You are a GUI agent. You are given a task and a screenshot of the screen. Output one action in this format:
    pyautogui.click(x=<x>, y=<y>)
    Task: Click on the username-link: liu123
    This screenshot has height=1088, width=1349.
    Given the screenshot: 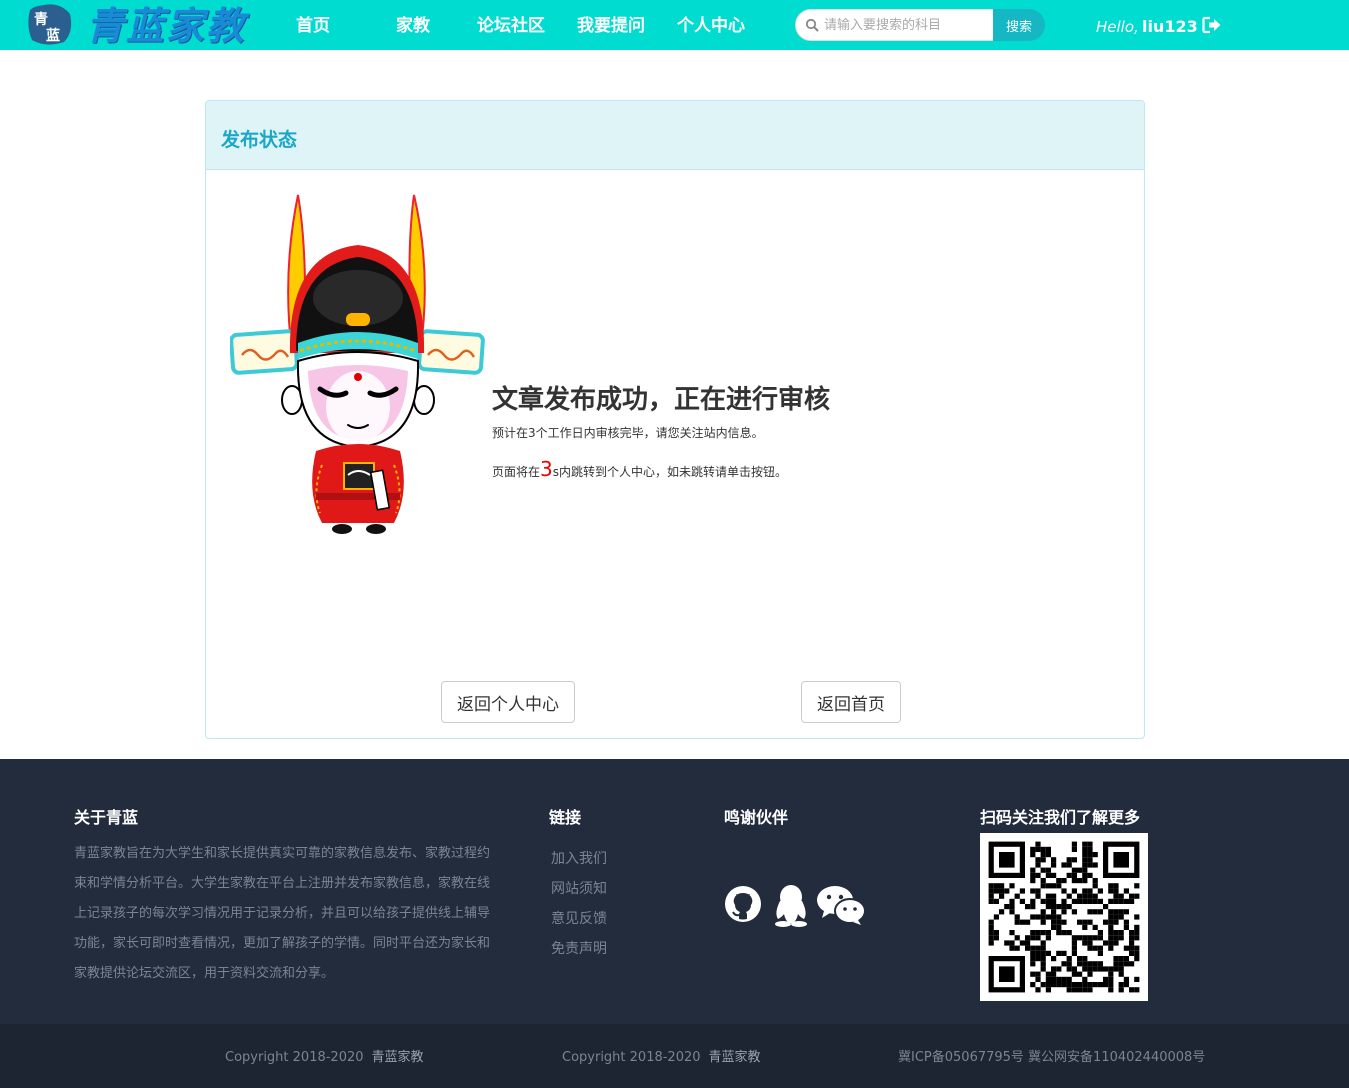 What is the action you would take?
    pyautogui.click(x=1170, y=25)
    